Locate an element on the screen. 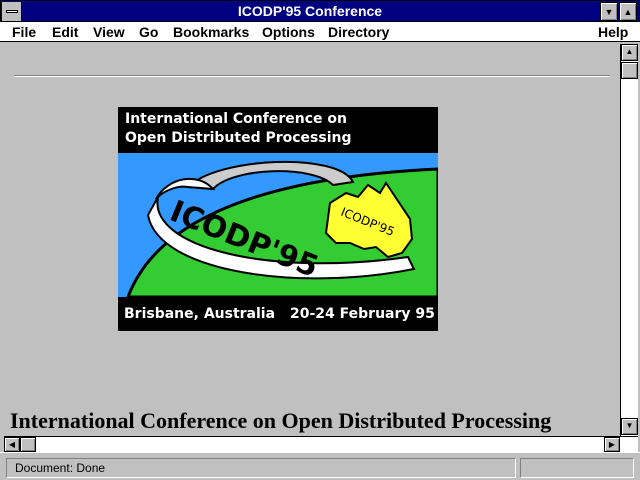 This screenshot has height=480, width=640. status-text: Document: Done is located at coordinates (261, 468).